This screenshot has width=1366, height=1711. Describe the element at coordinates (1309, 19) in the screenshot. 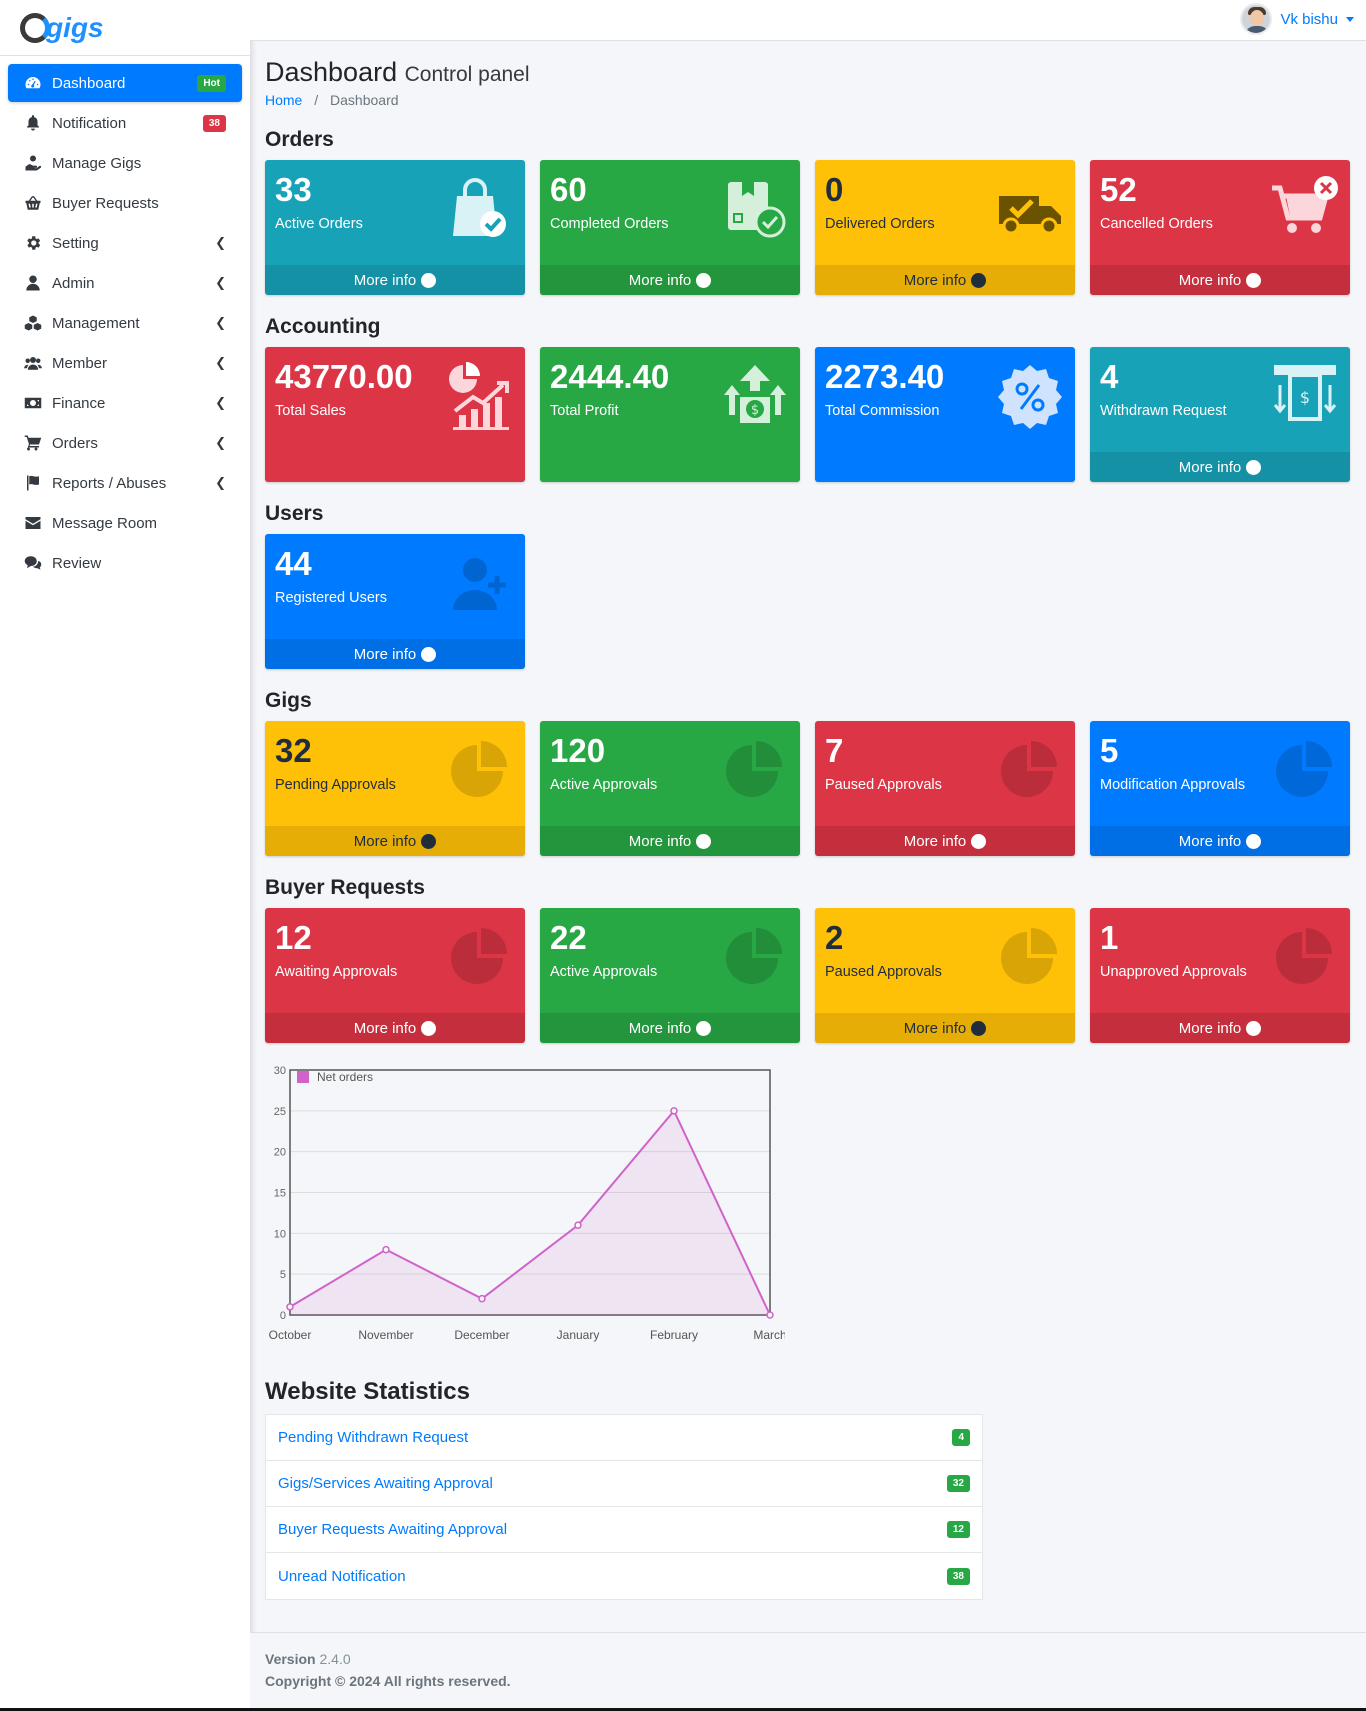

I see `user-name: Vk bishu` at that location.